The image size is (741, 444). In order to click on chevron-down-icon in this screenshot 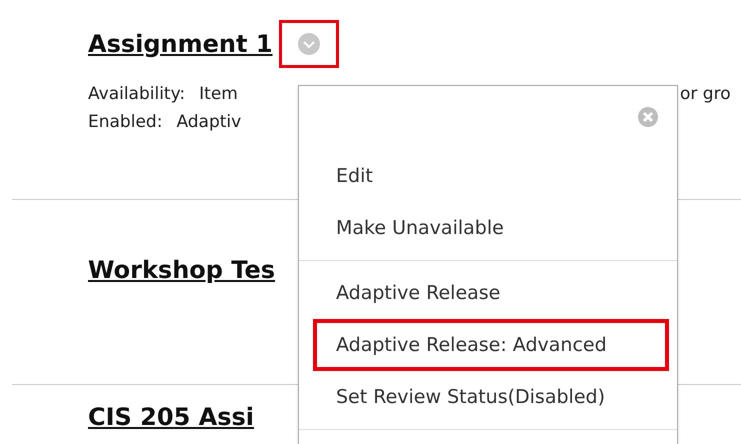, I will do `click(309, 44)`.